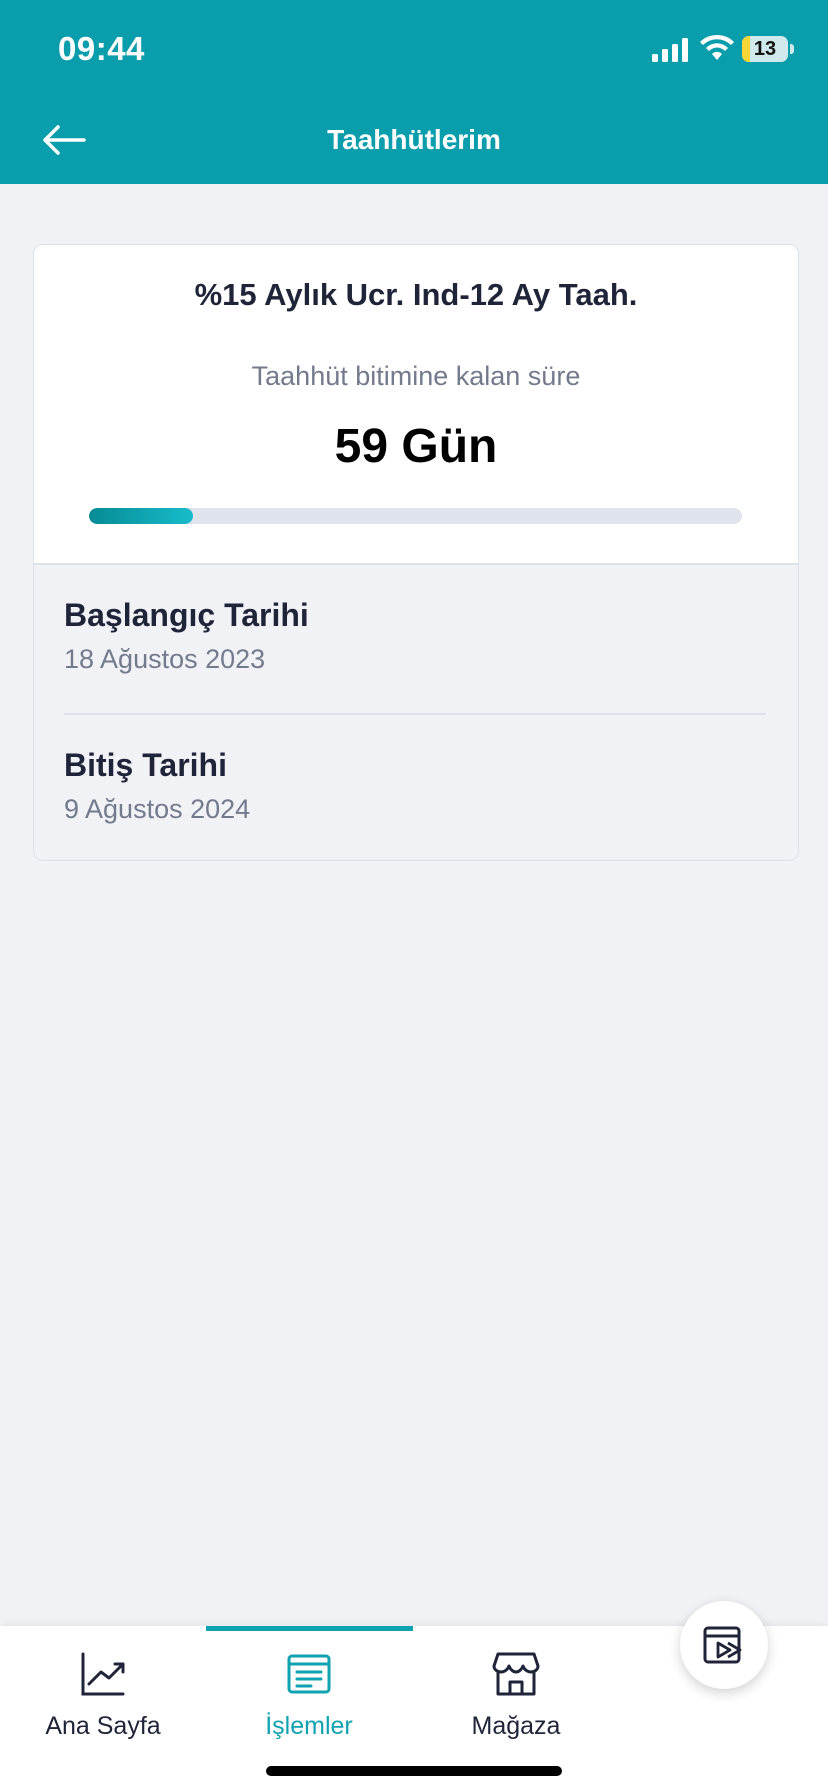 The height and width of the screenshot is (1792, 828). What do you see at coordinates (516, 1674) in the screenshot?
I see `store-icon` at bounding box center [516, 1674].